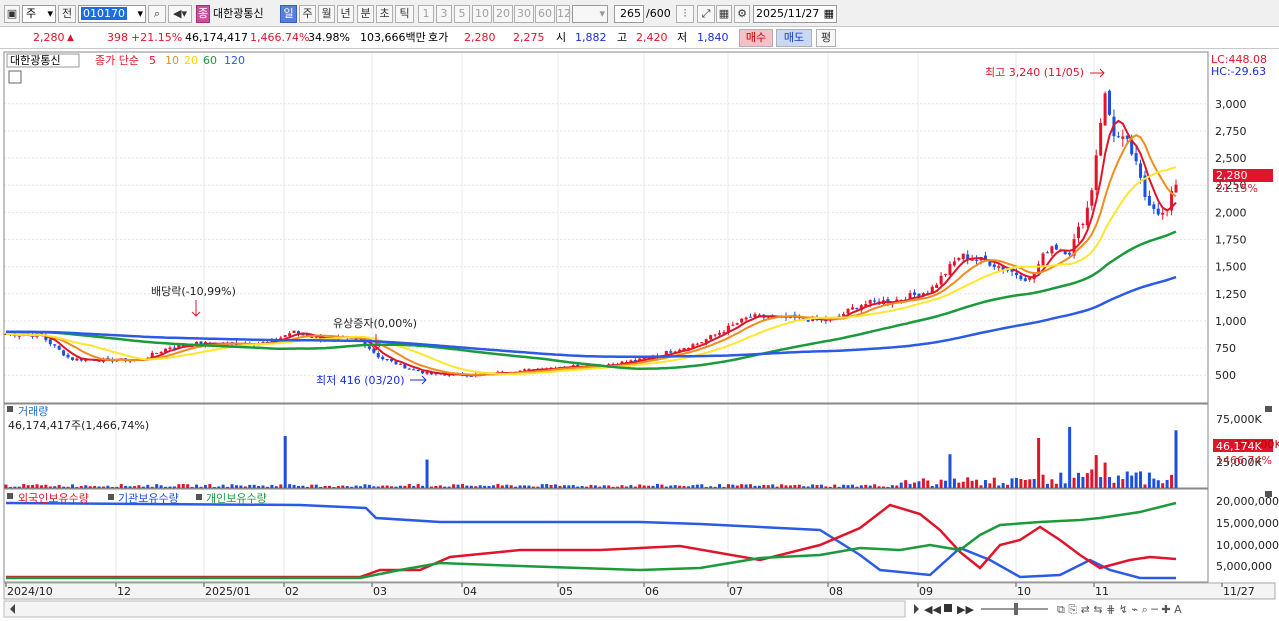 The height and width of the screenshot is (621, 1279). What do you see at coordinates (545, 14) in the screenshot?
I see `count-60: 60` at bounding box center [545, 14].